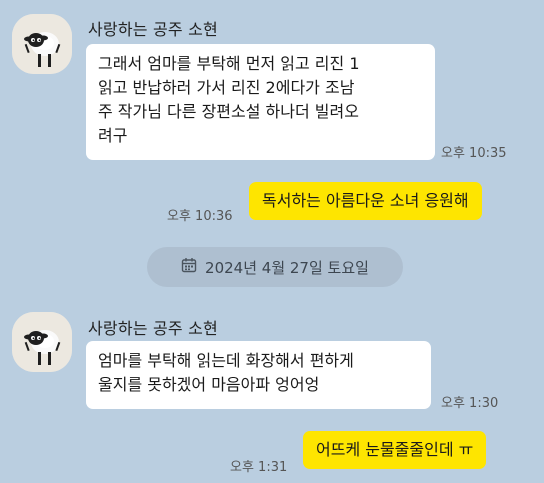 The width and height of the screenshot is (544, 483). What do you see at coordinates (259, 467) in the screenshot?
I see `message-time: 오후 1:31` at bounding box center [259, 467].